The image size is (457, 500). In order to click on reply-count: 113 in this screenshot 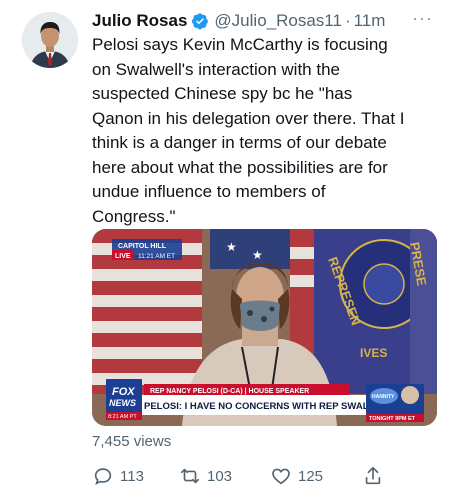, I will do `click(132, 476)`.